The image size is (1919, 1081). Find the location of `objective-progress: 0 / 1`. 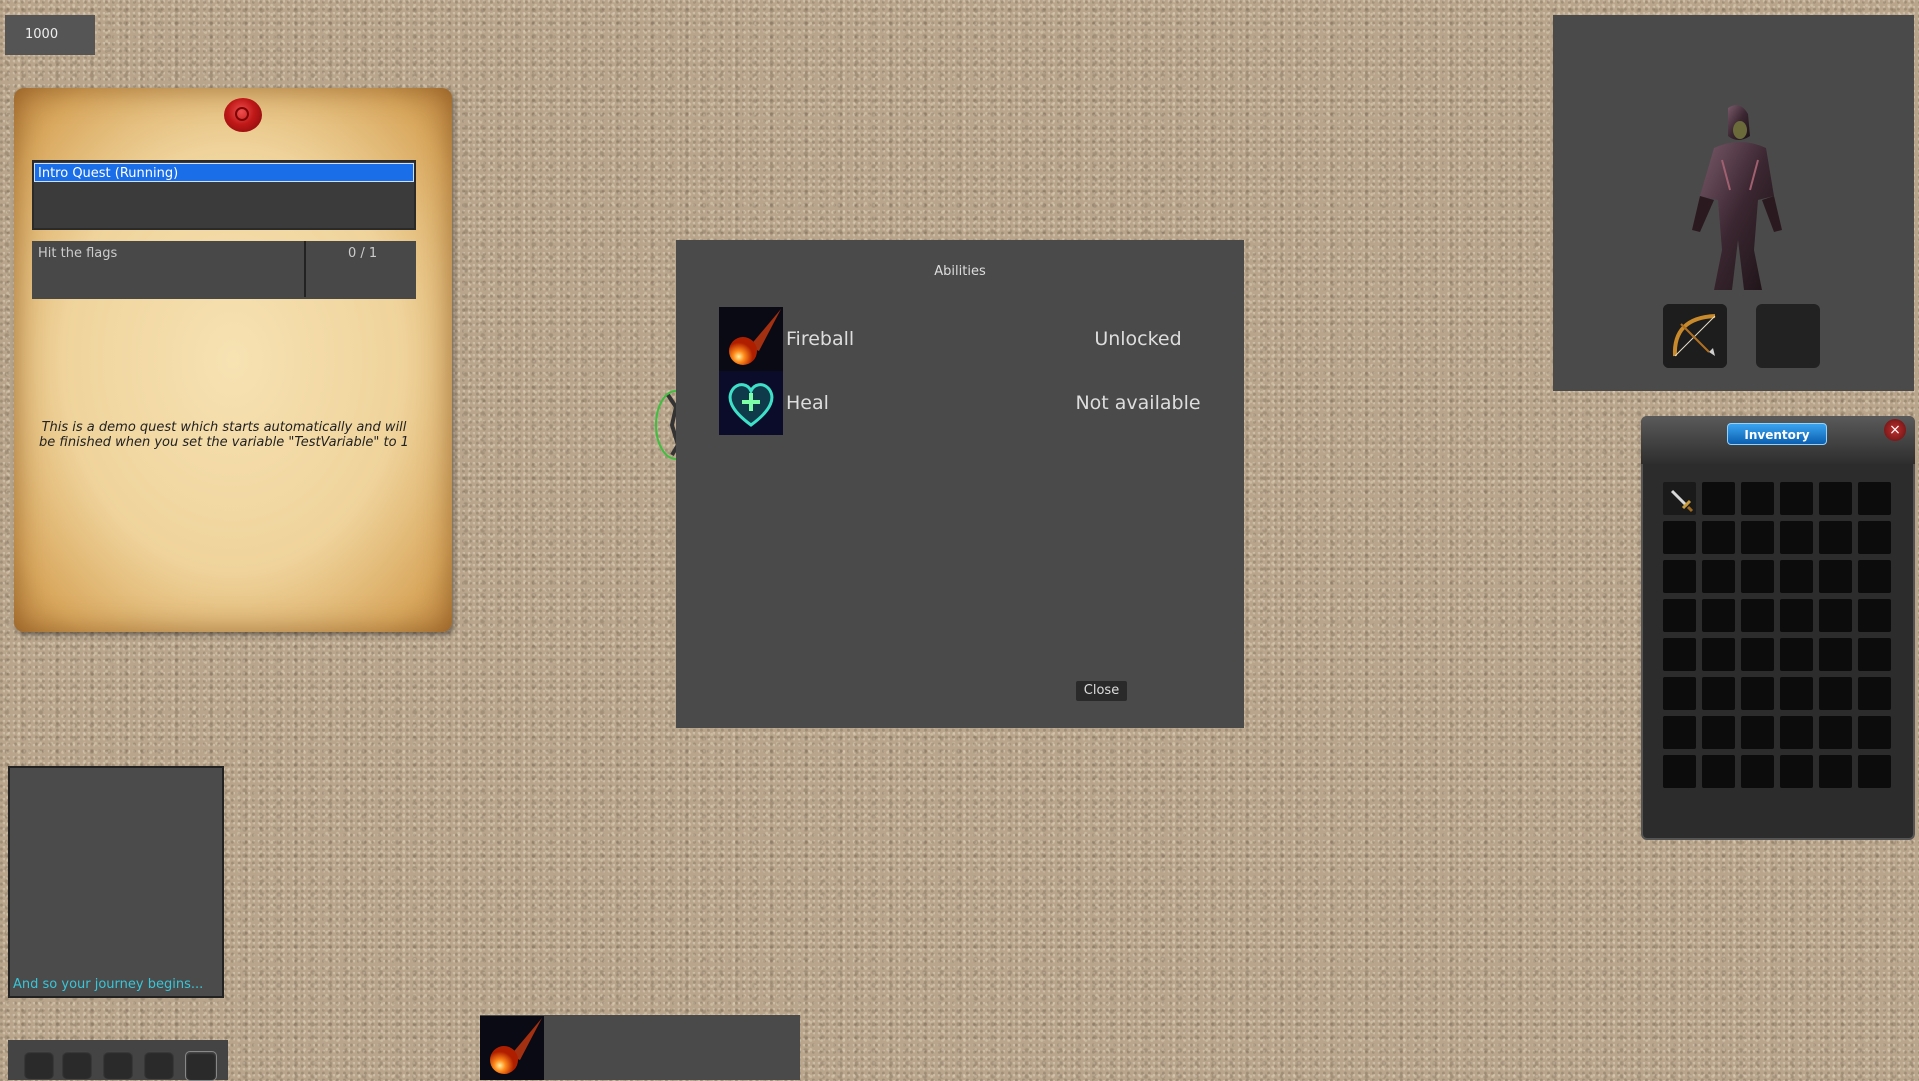

objective-progress: 0 / 1 is located at coordinates (363, 253).